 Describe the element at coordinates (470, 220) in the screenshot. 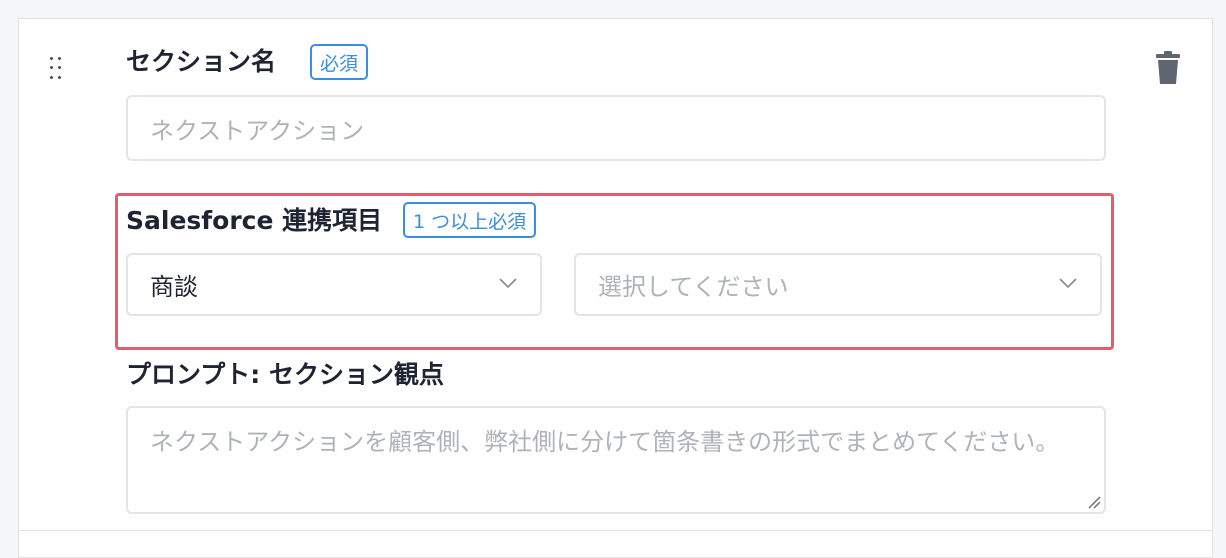

I see `at-least-one-required-badge: 1 つ以上必須` at that location.